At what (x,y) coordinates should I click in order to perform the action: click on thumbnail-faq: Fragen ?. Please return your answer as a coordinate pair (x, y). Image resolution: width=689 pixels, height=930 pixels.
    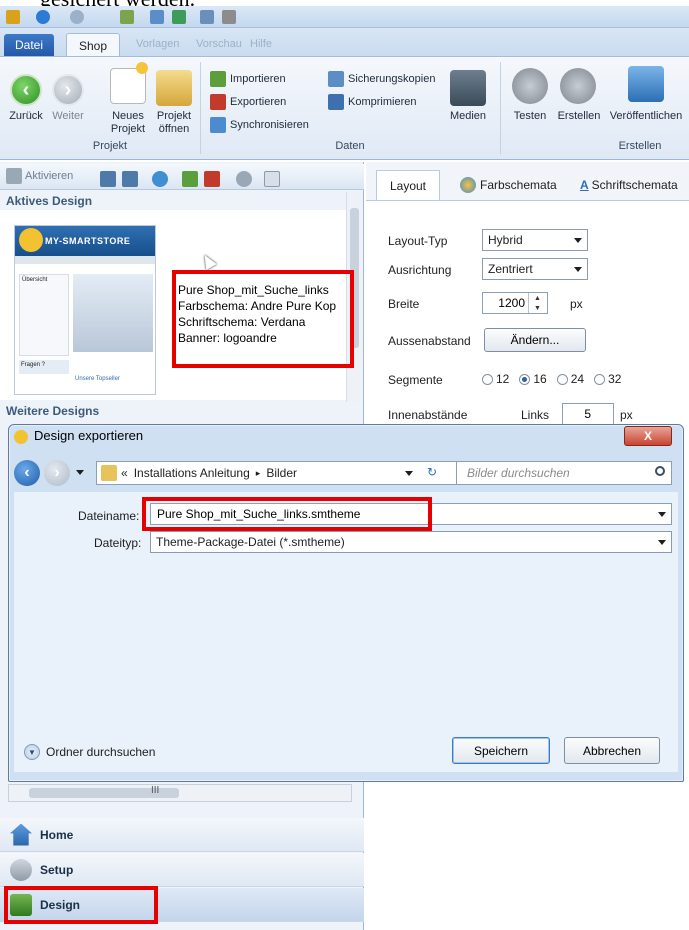
    Looking at the image, I should click on (44, 367).